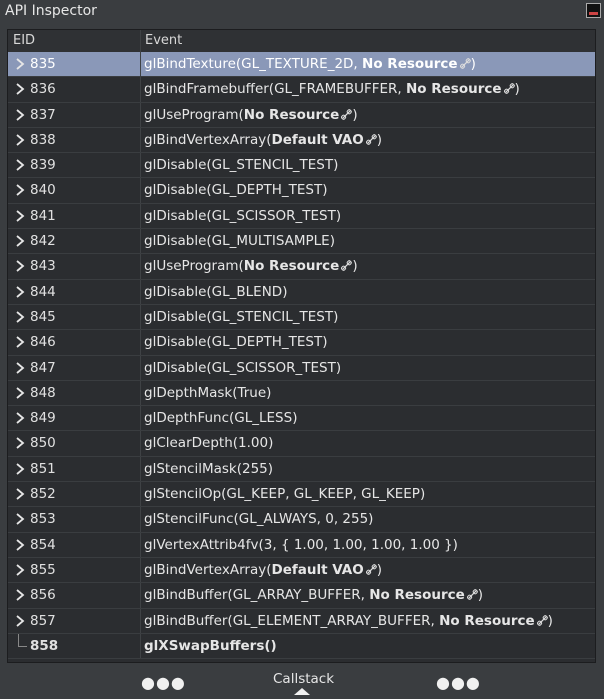  I want to click on row-event: glDisable(GL_SCISSOR_TEST), so click(242, 368).